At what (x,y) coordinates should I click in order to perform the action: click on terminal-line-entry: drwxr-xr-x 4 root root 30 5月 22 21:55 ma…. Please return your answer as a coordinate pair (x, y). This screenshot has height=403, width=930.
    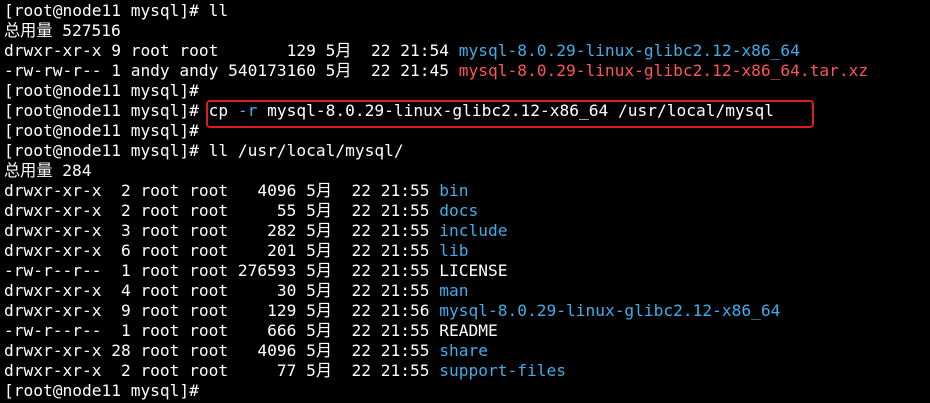
    Looking at the image, I should click on (236, 291).